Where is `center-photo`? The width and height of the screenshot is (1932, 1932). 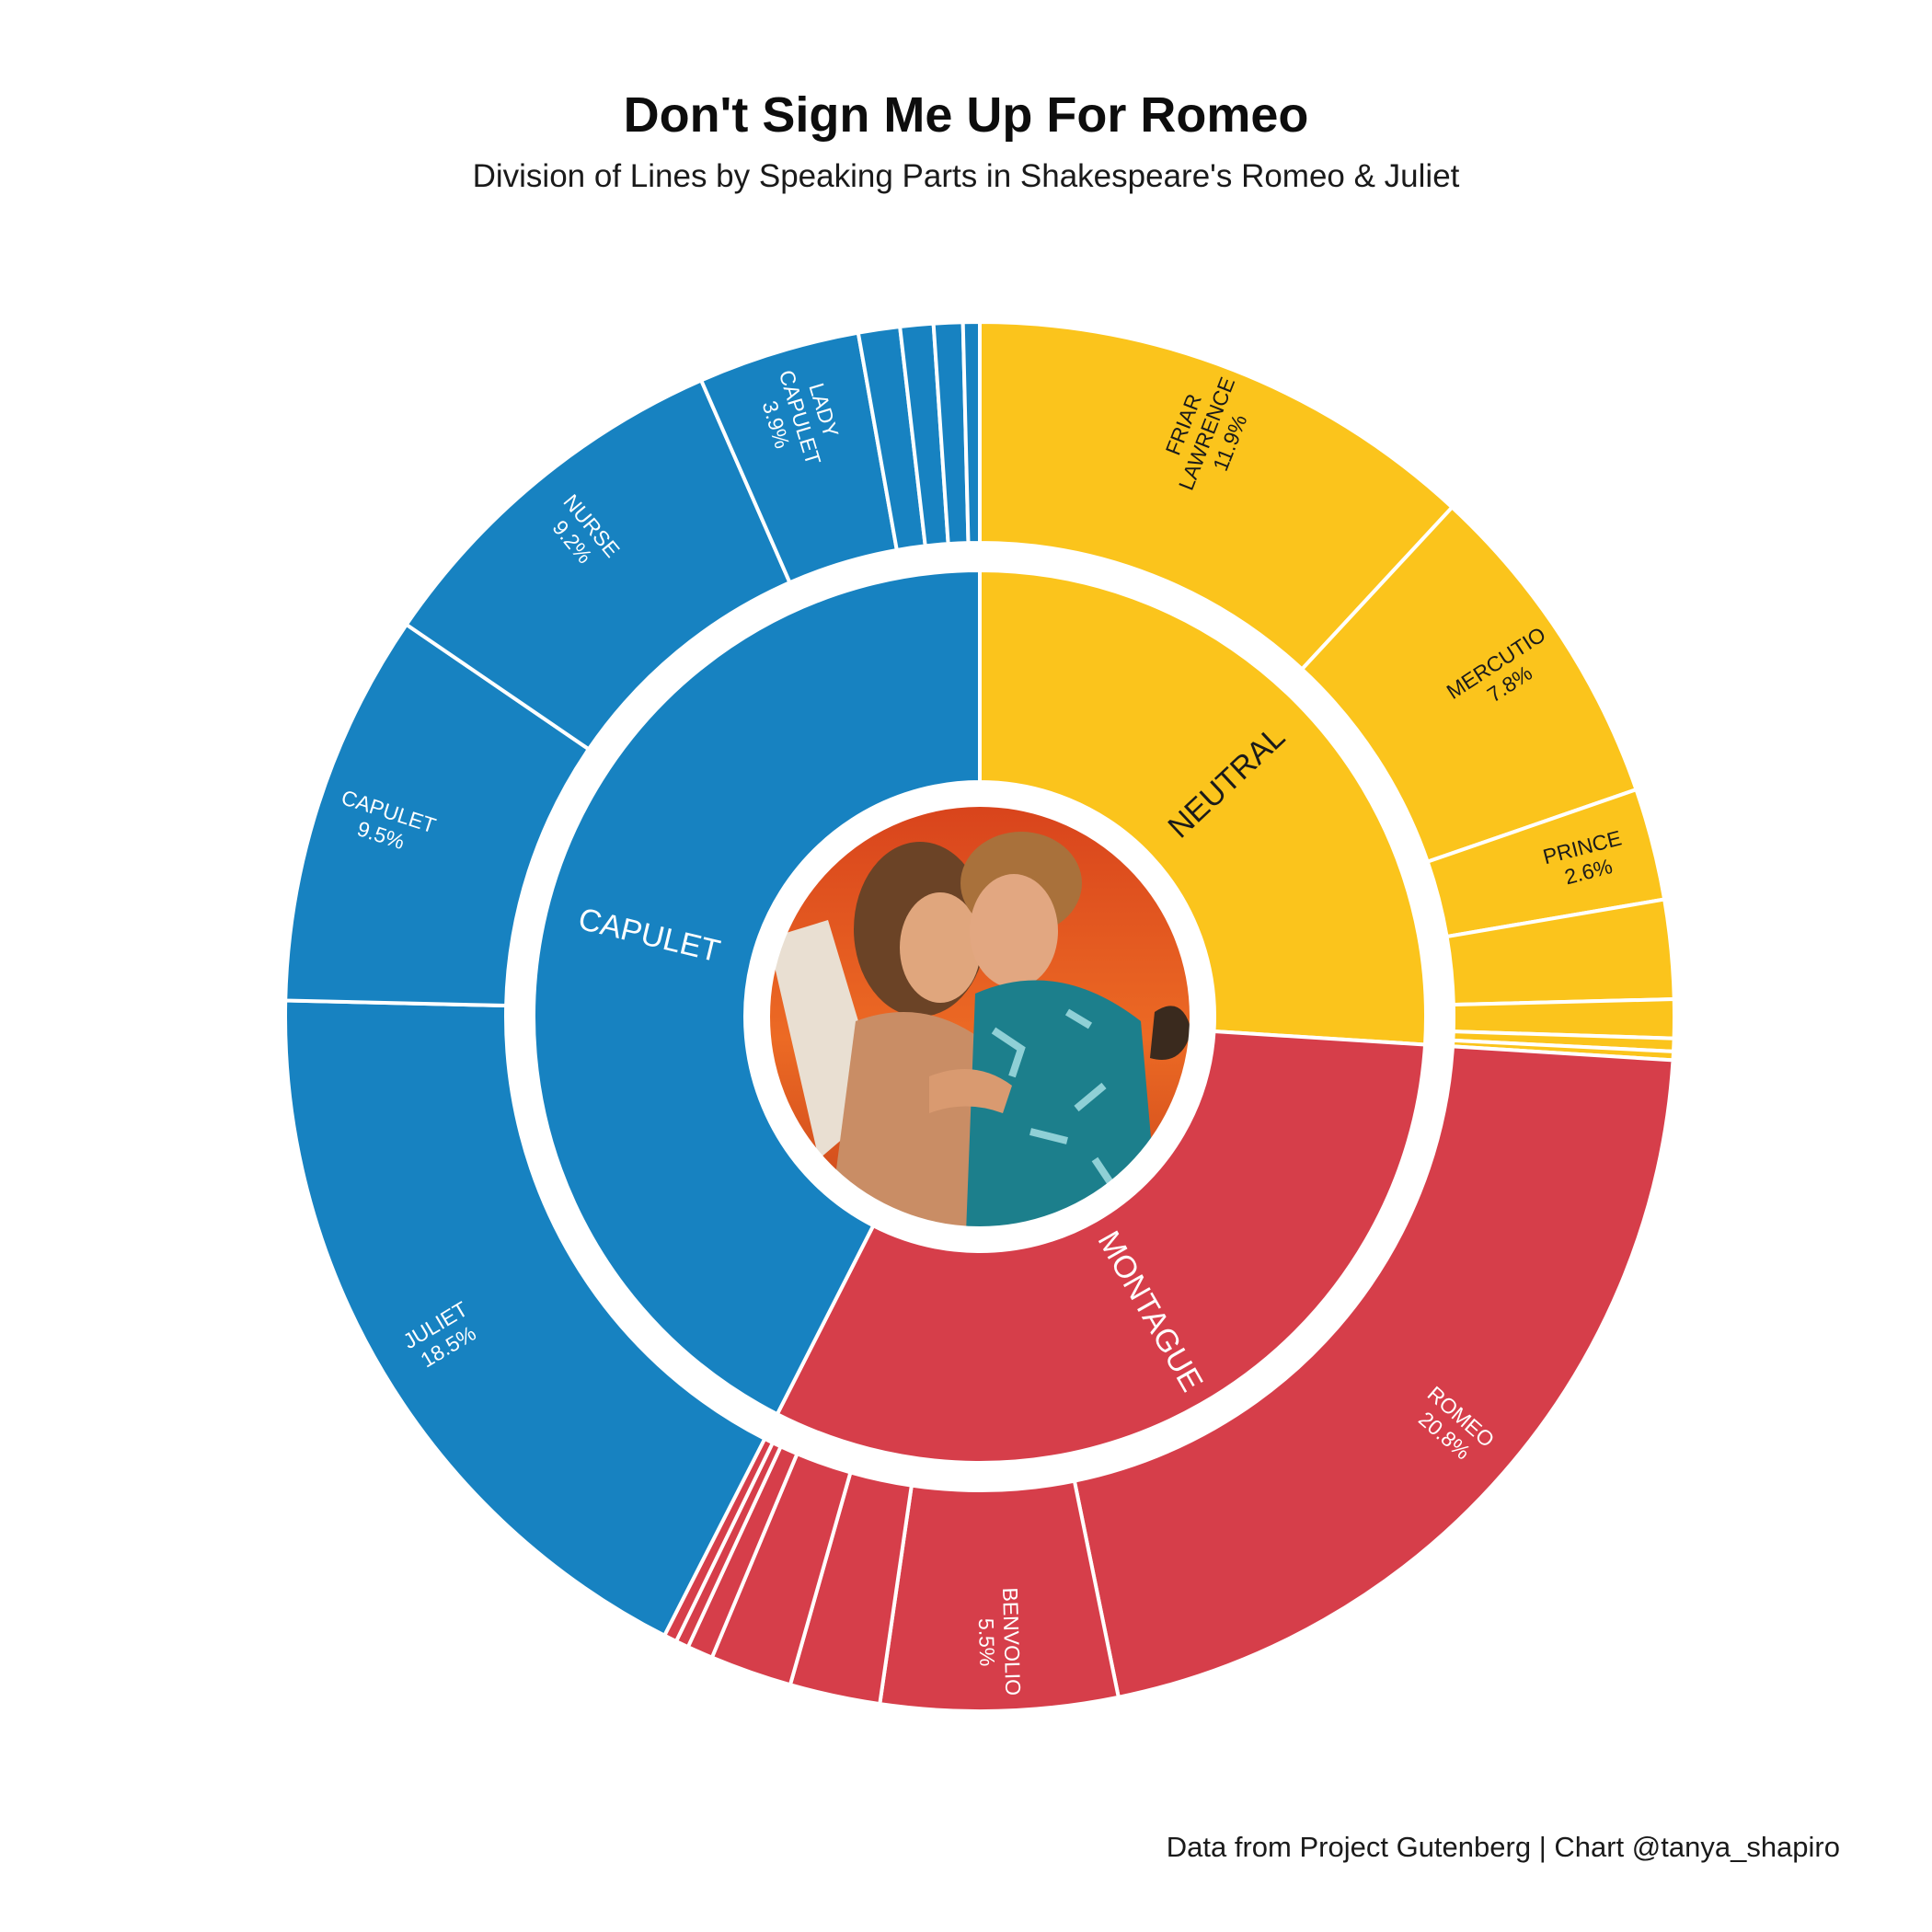 center-photo is located at coordinates (979, 1016).